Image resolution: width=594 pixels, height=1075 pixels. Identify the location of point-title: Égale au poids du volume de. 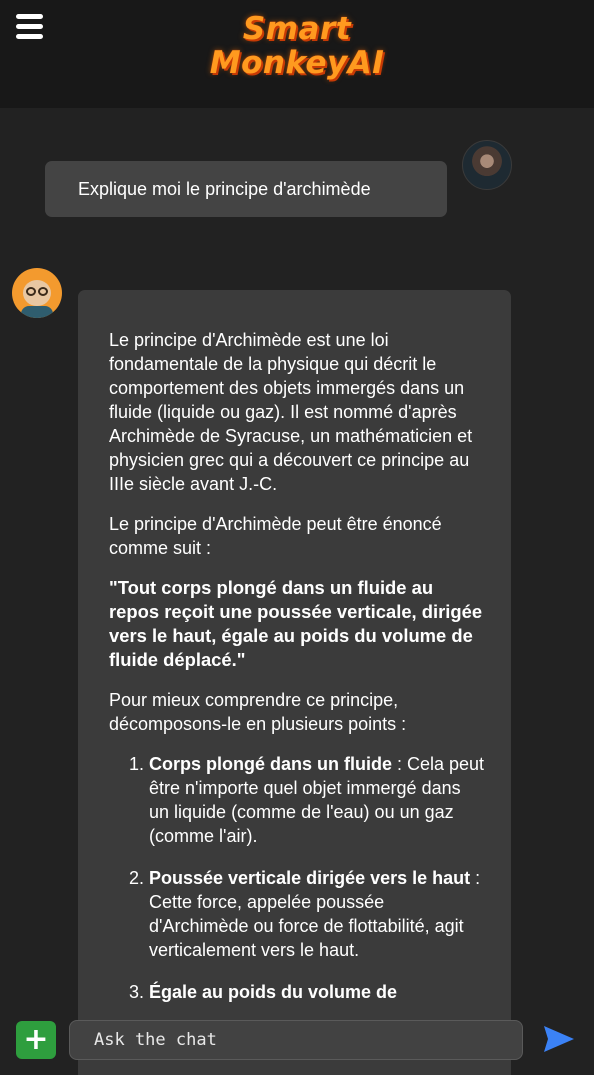
(273, 992).